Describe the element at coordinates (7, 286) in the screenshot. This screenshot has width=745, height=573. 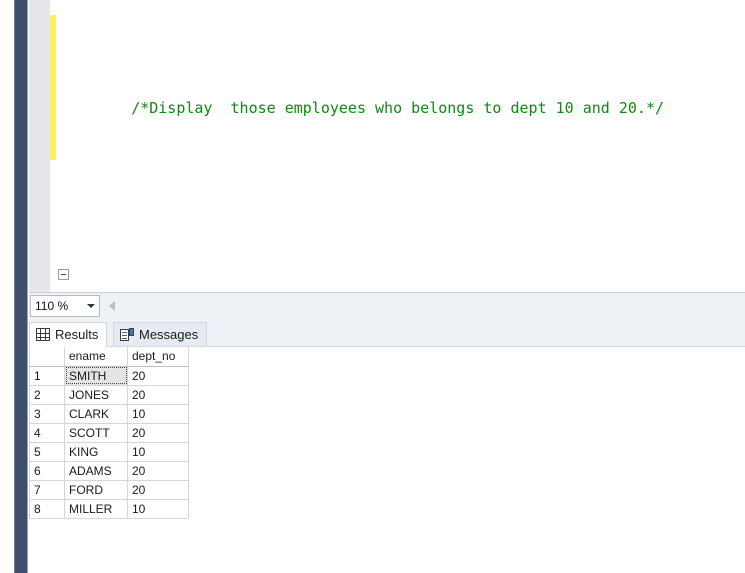
I see `window-left-gutter` at that location.